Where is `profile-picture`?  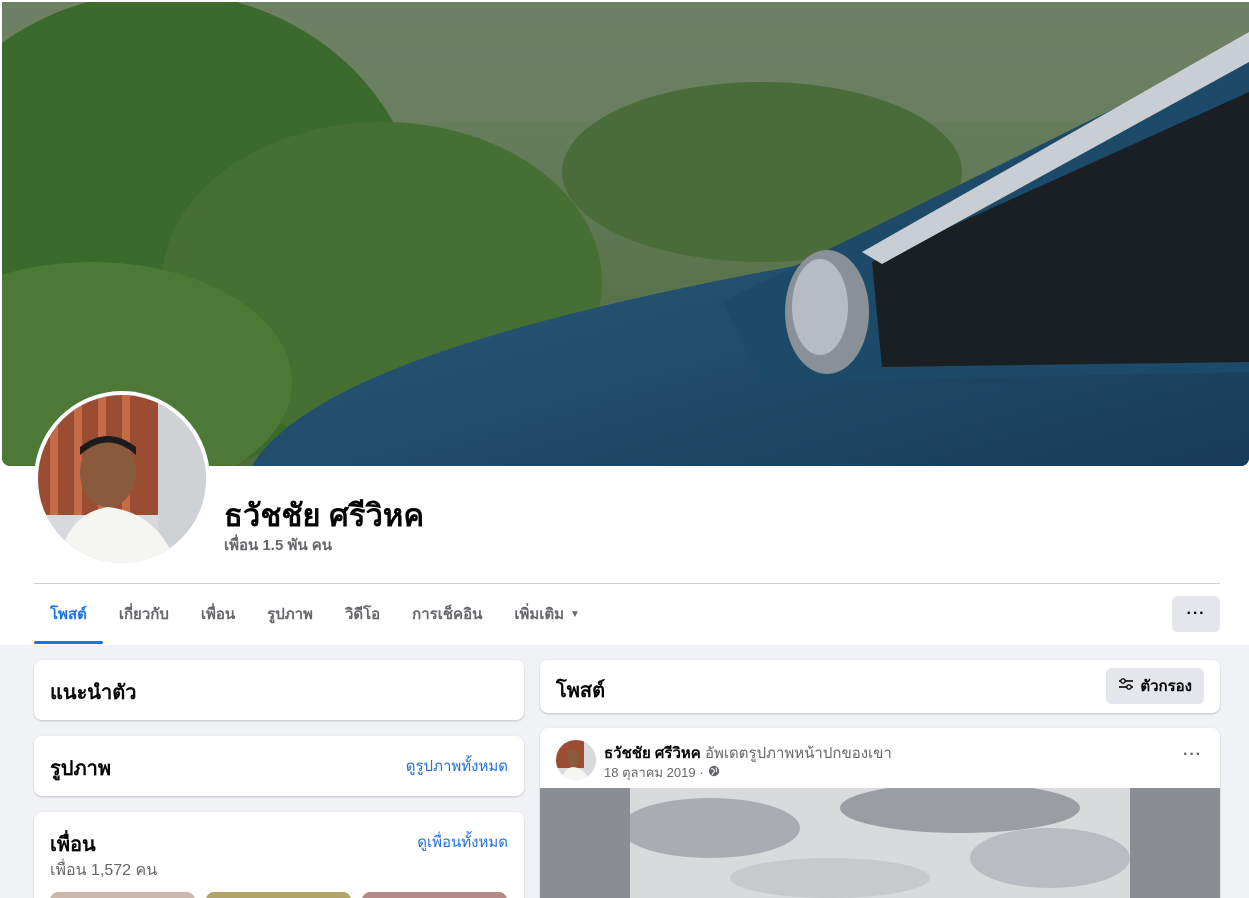
profile-picture is located at coordinates (122, 479).